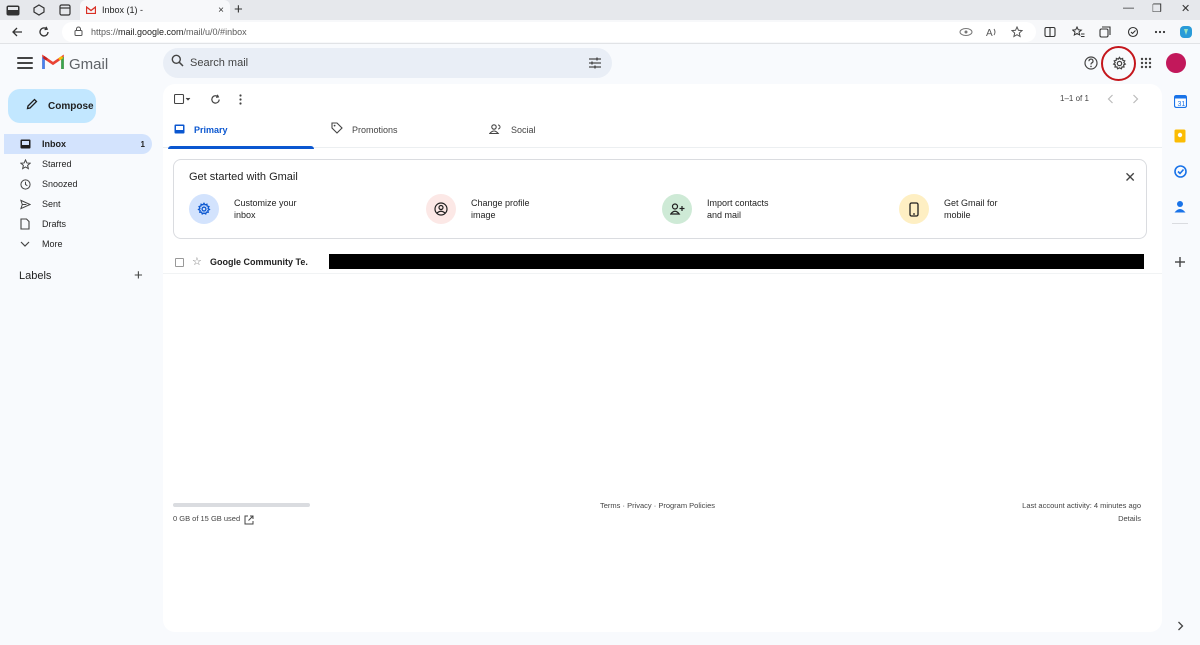  I want to click on svg-text: A, so click(989, 32).